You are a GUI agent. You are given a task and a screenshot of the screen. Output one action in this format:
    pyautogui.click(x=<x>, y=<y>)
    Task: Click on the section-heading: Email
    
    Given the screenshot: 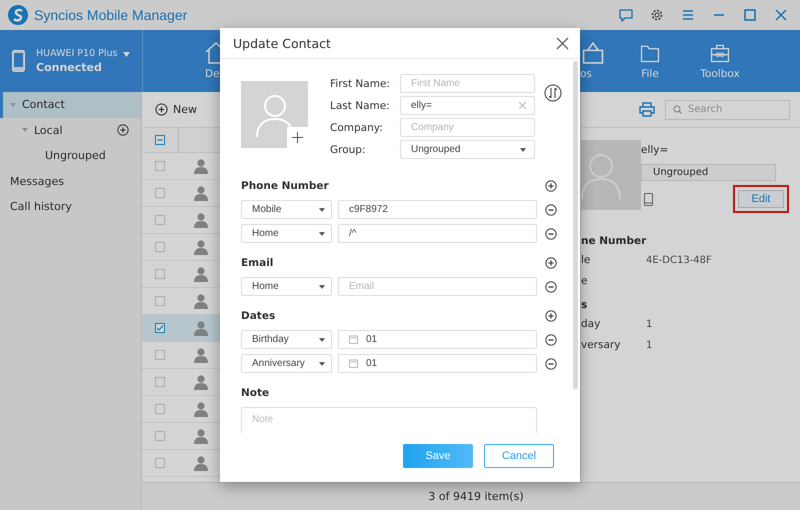 What is the action you would take?
    pyautogui.click(x=257, y=263)
    